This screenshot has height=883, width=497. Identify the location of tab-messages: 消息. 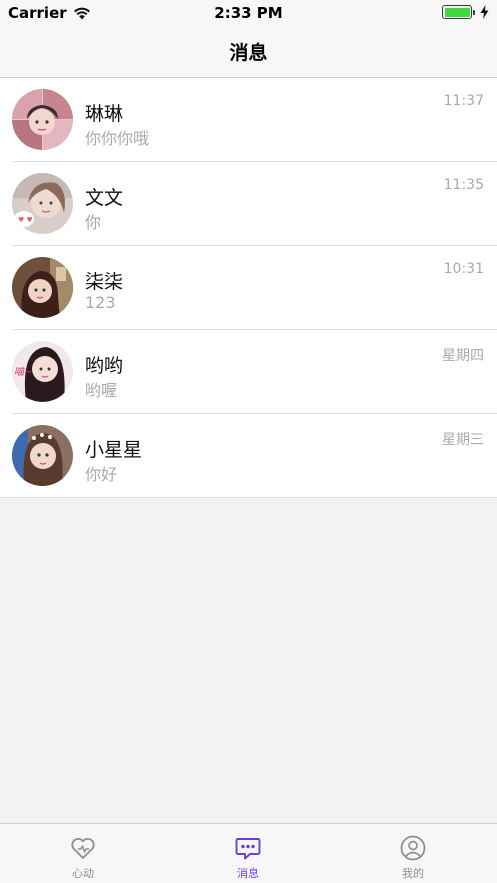
(248, 853).